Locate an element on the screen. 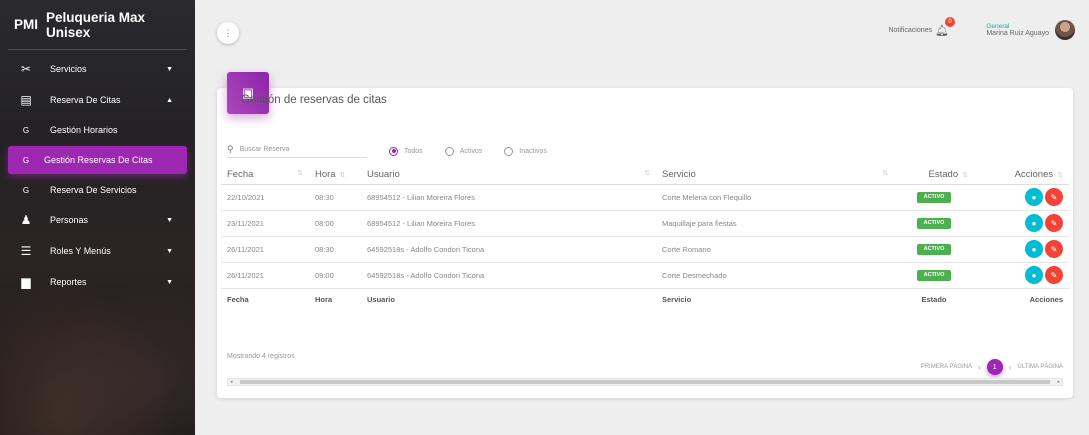 The width and height of the screenshot is (1089, 435). records-info: Mostrando 4 registros is located at coordinates (261, 356).